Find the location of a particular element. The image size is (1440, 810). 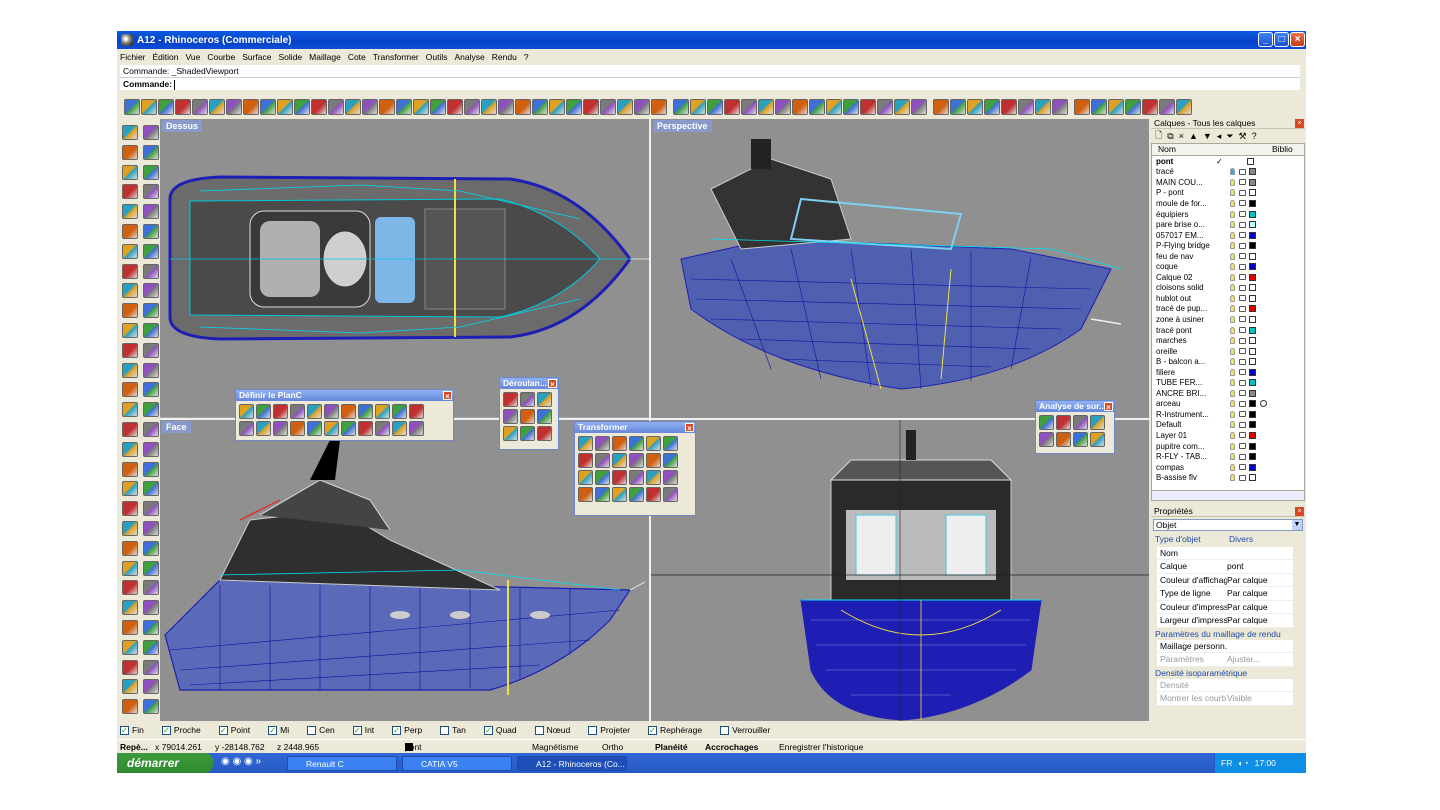

layer-row: marches is located at coordinates (1228, 340).